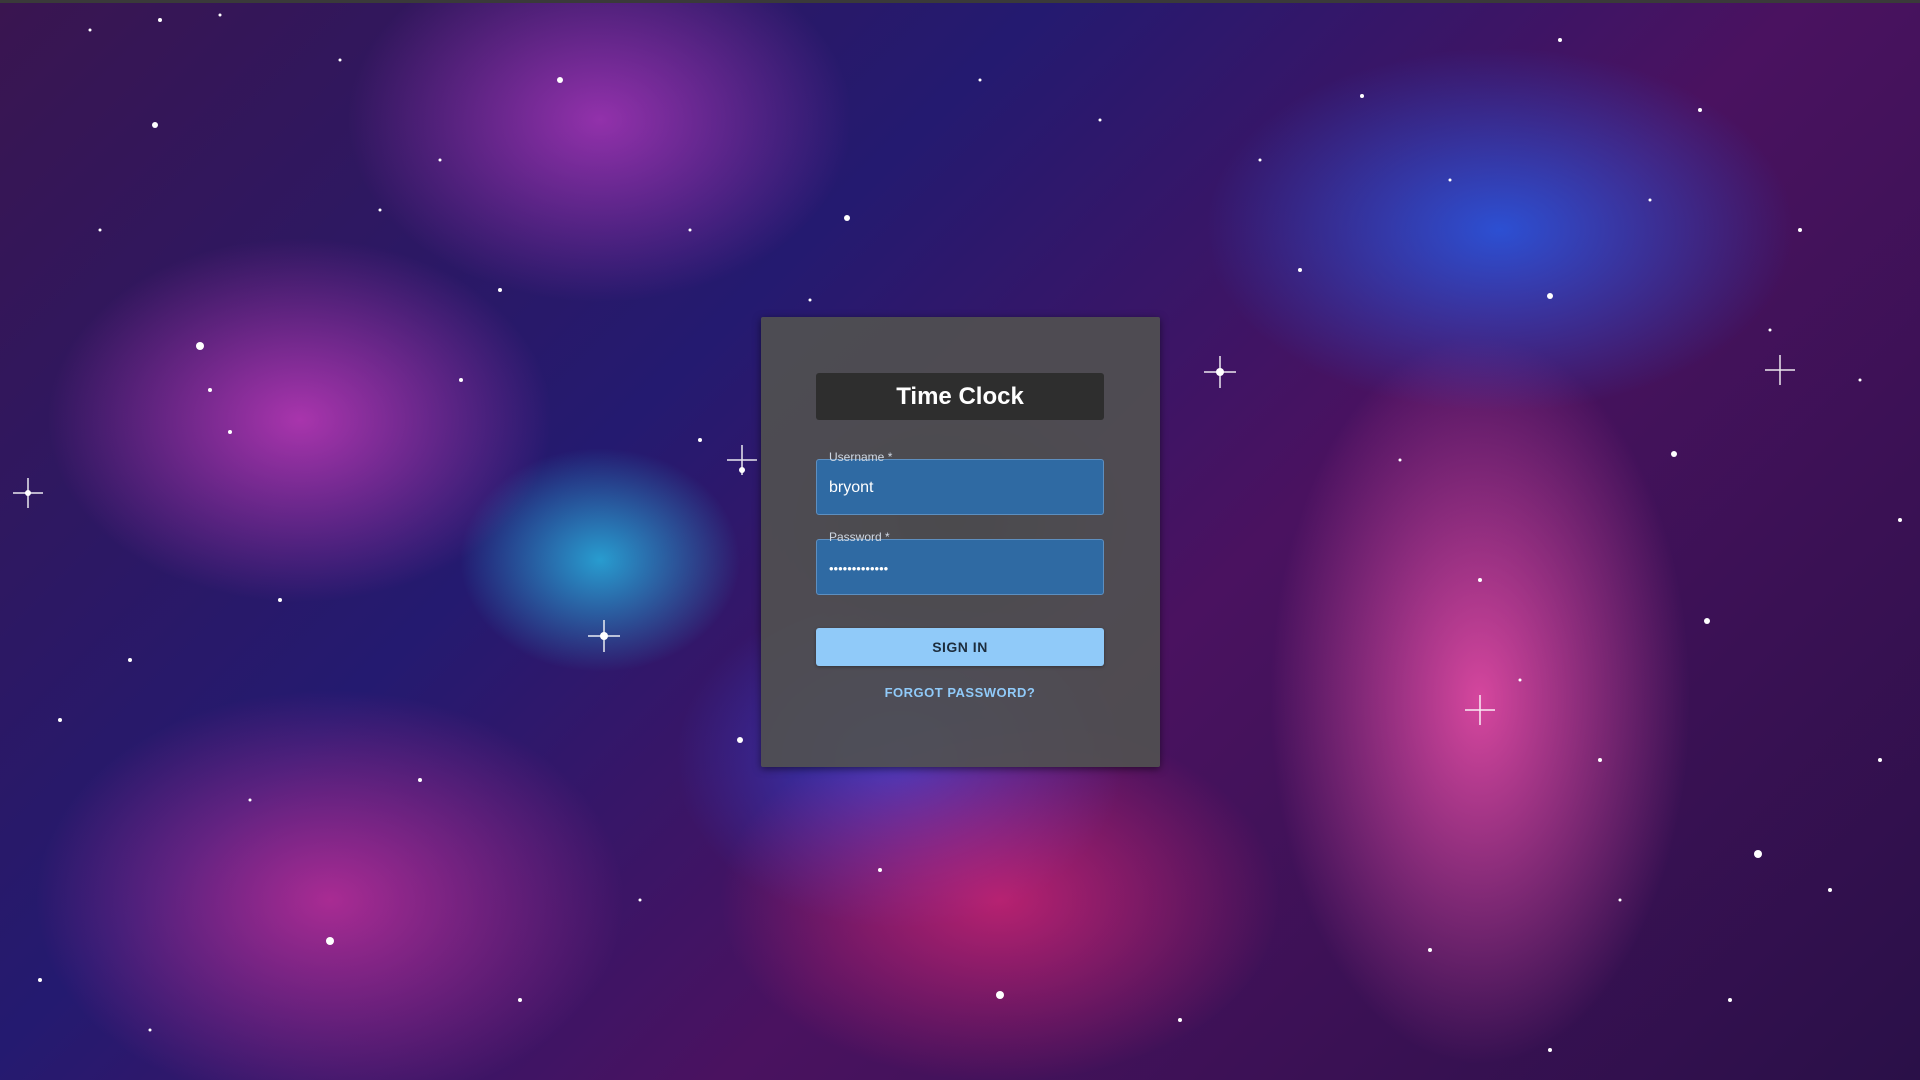  I want to click on password-label: Password *, so click(859, 537).